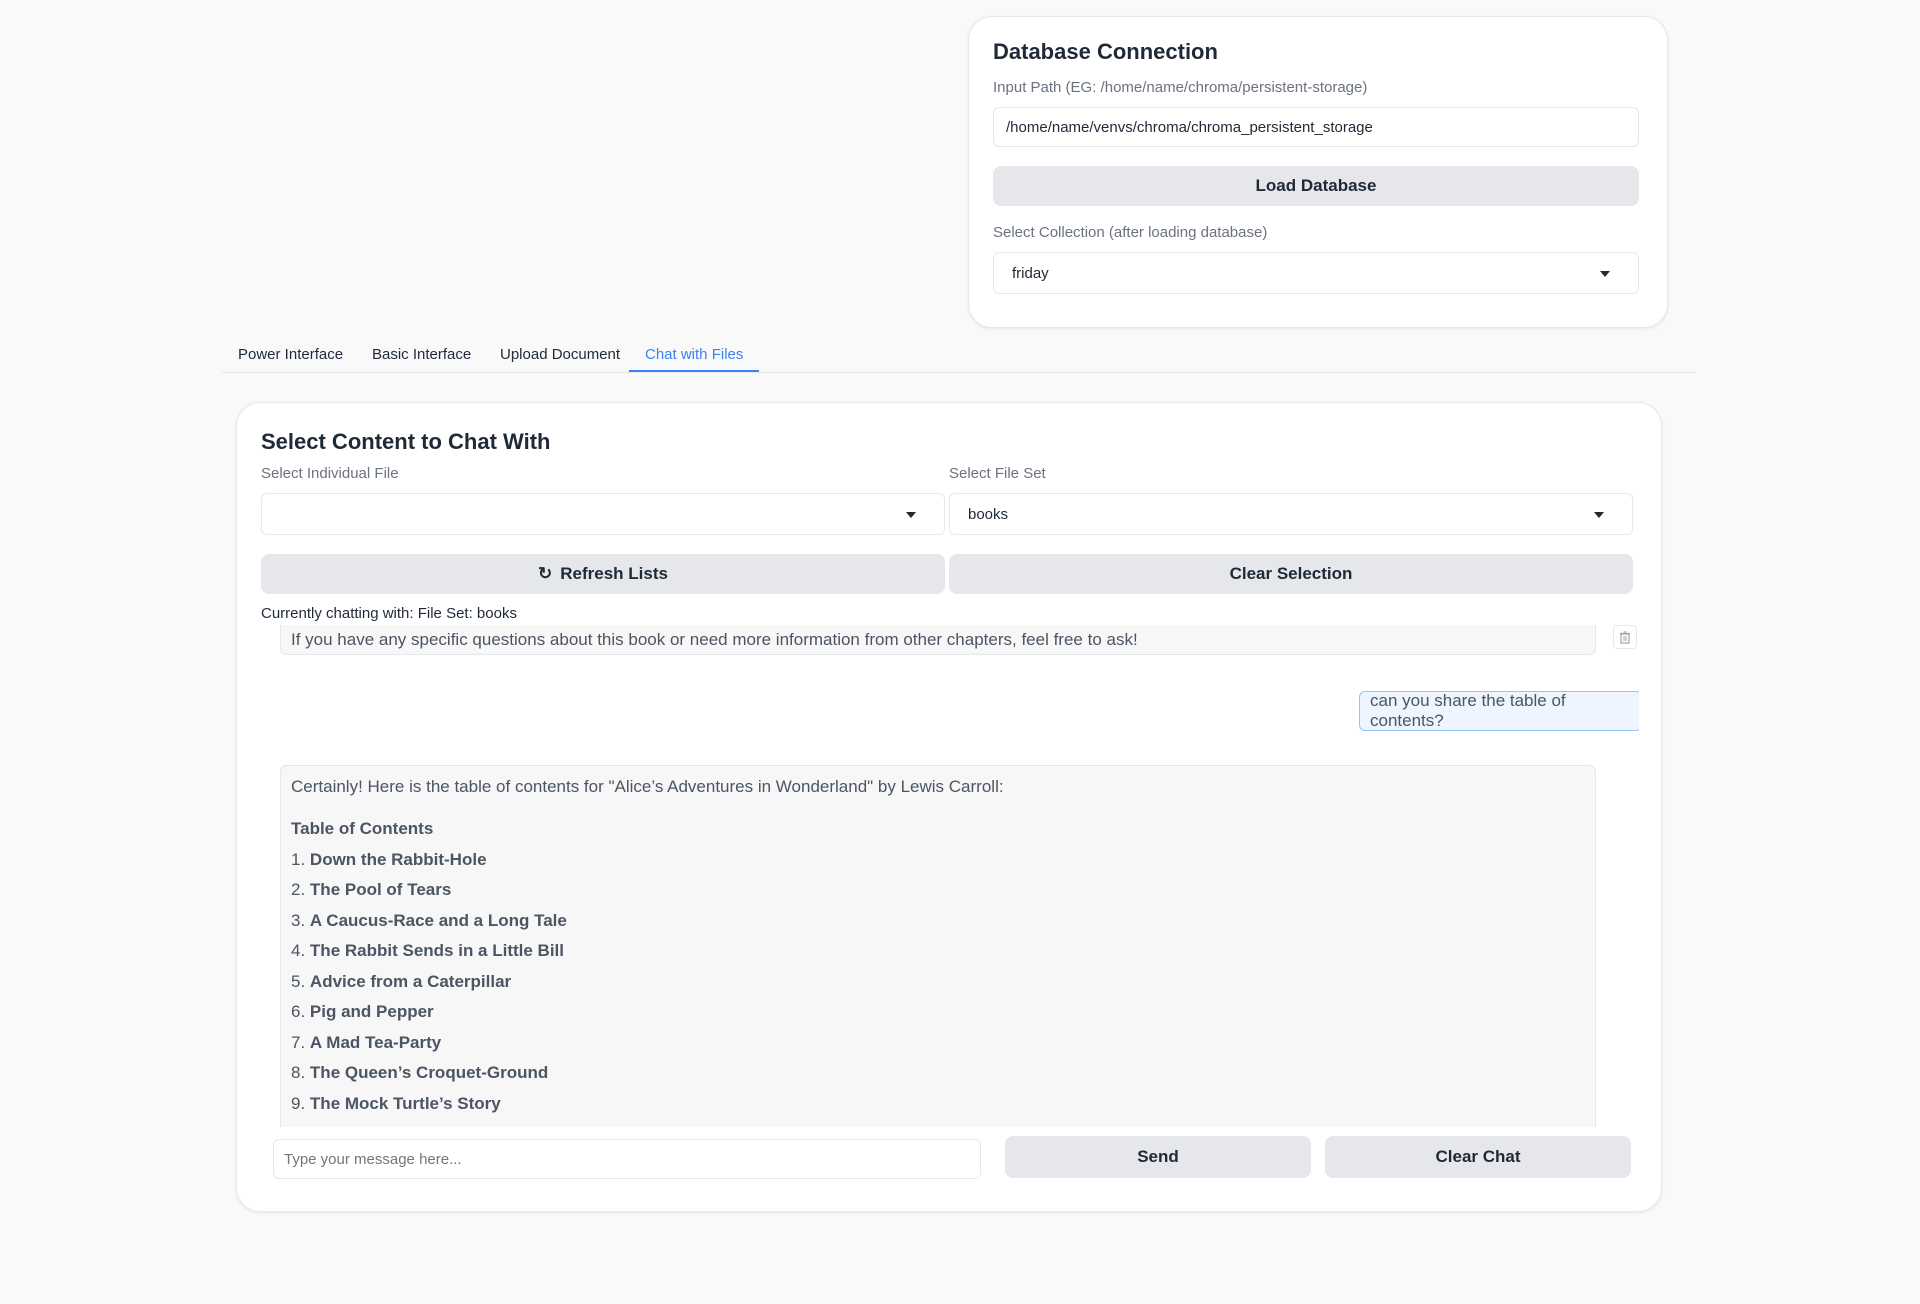 The height and width of the screenshot is (1304, 1920). I want to click on toc-item-title: The Lobster Quadrille, so click(407, 1125).